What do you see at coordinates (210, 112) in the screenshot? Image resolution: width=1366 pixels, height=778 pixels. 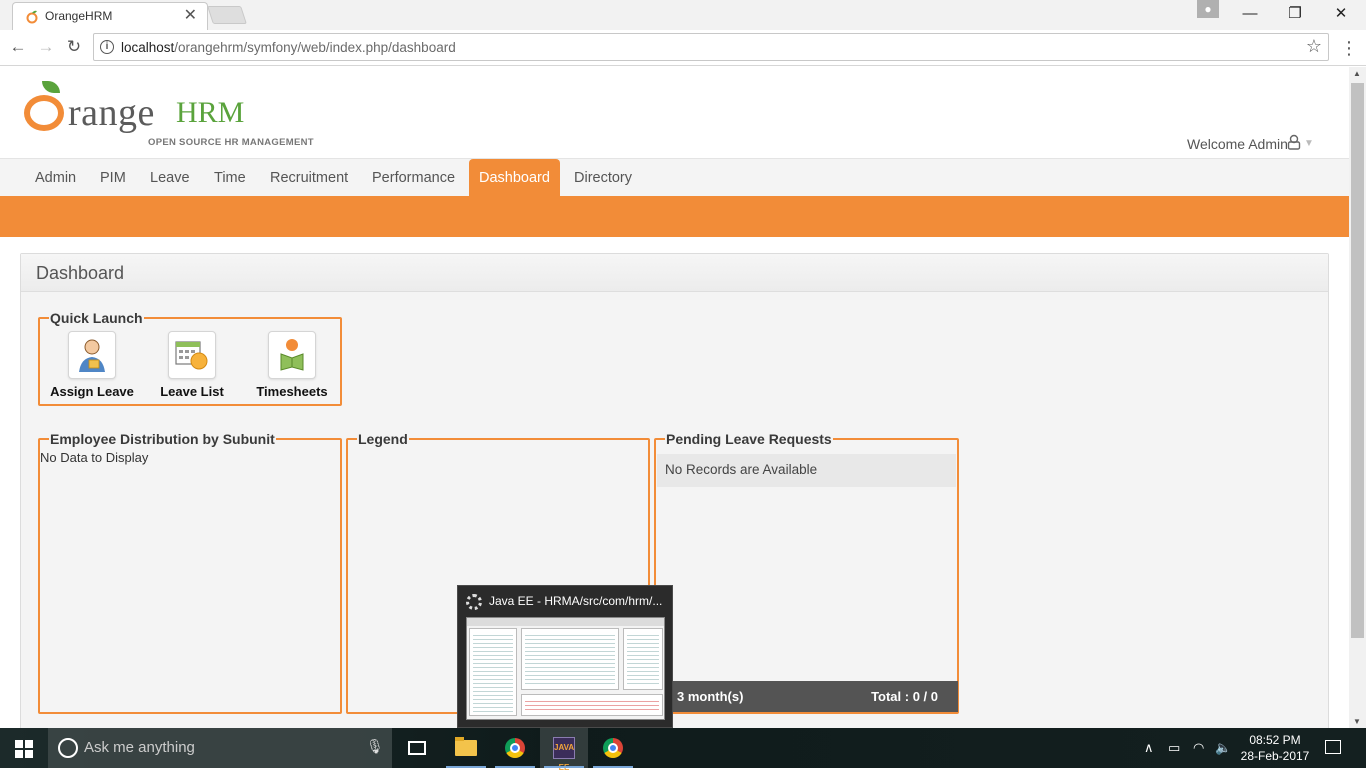 I see `logo-hrm: HRM` at bounding box center [210, 112].